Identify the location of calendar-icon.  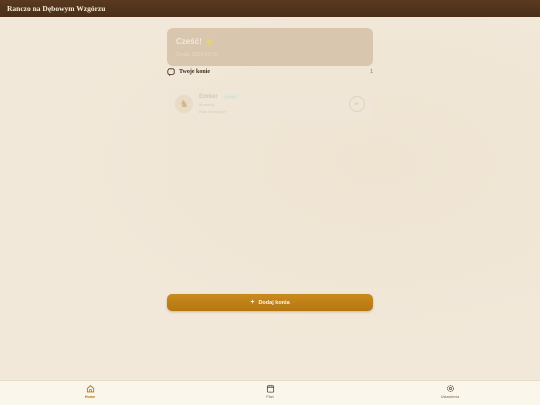
(270, 388).